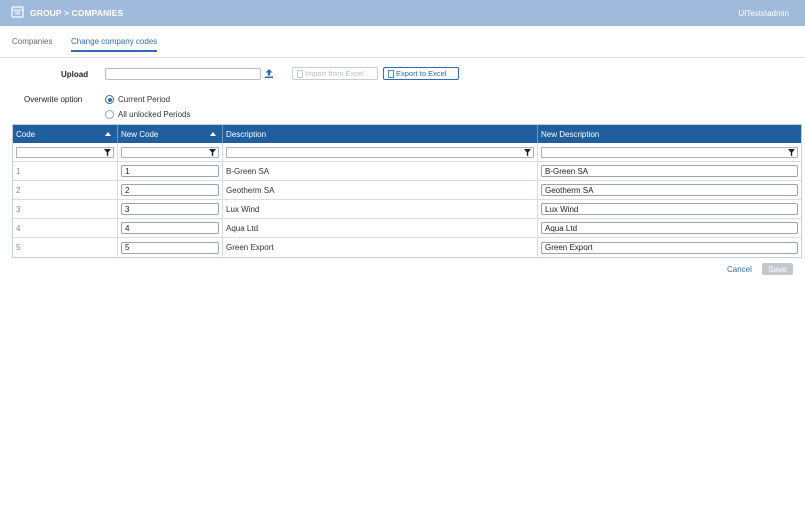 The height and width of the screenshot is (526, 805). I want to click on current-period-label: Current Period, so click(144, 99).